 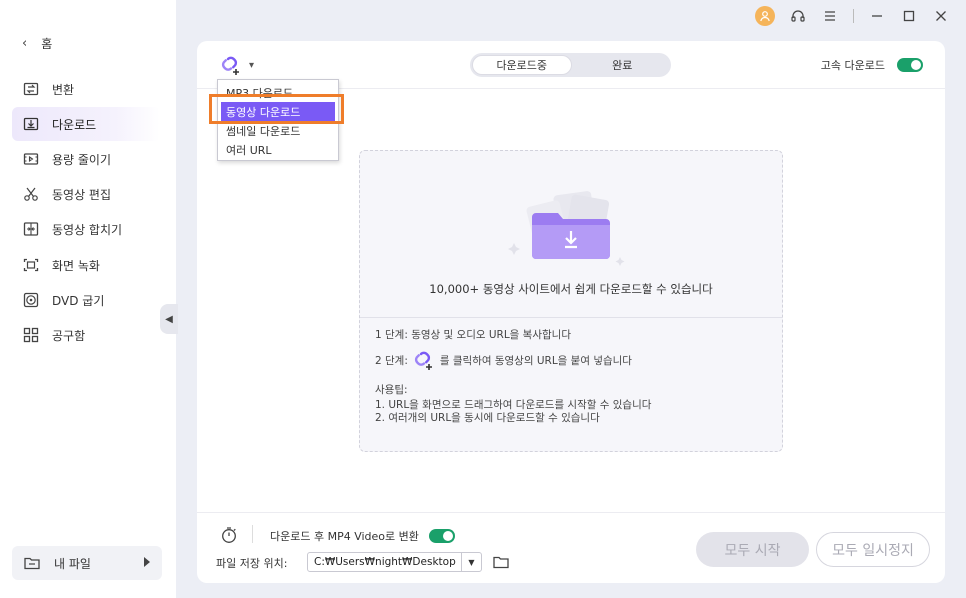 What do you see at coordinates (31, 335) in the screenshot?
I see `toolbox-icon` at bounding box center [31, 335].